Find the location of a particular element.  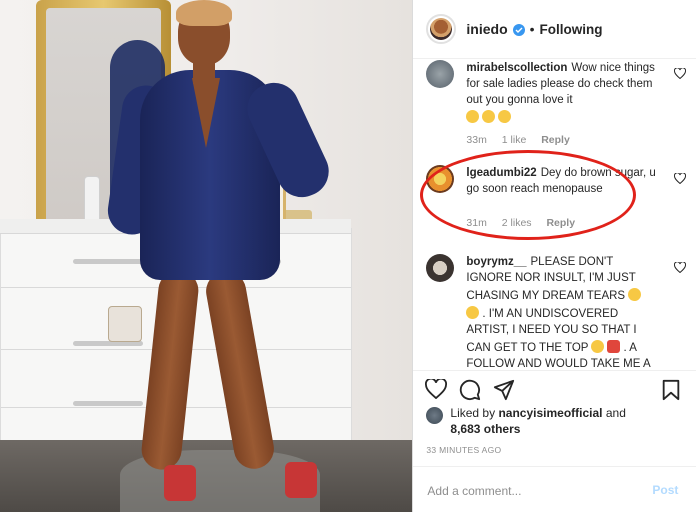

crying-emoji-icon is located at coordinates (635, 294).